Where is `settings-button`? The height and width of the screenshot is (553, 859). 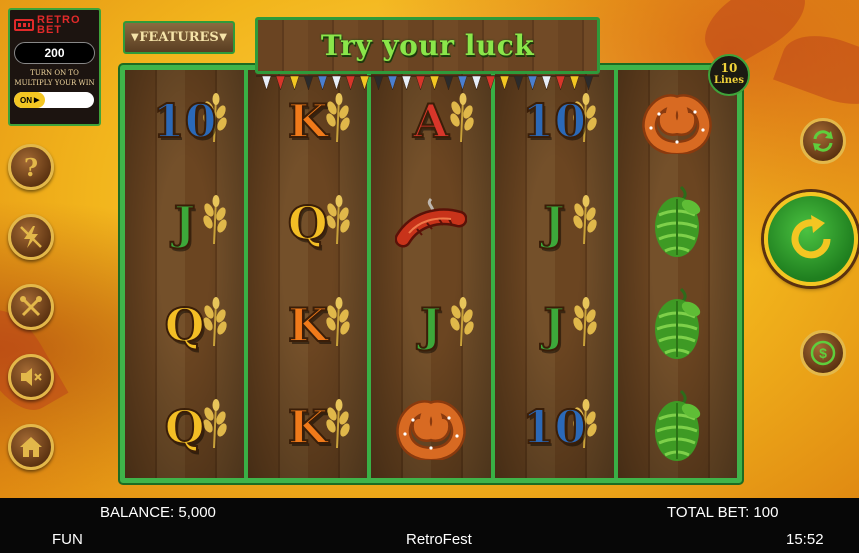 settings-button is located at coordinates (31, 307).